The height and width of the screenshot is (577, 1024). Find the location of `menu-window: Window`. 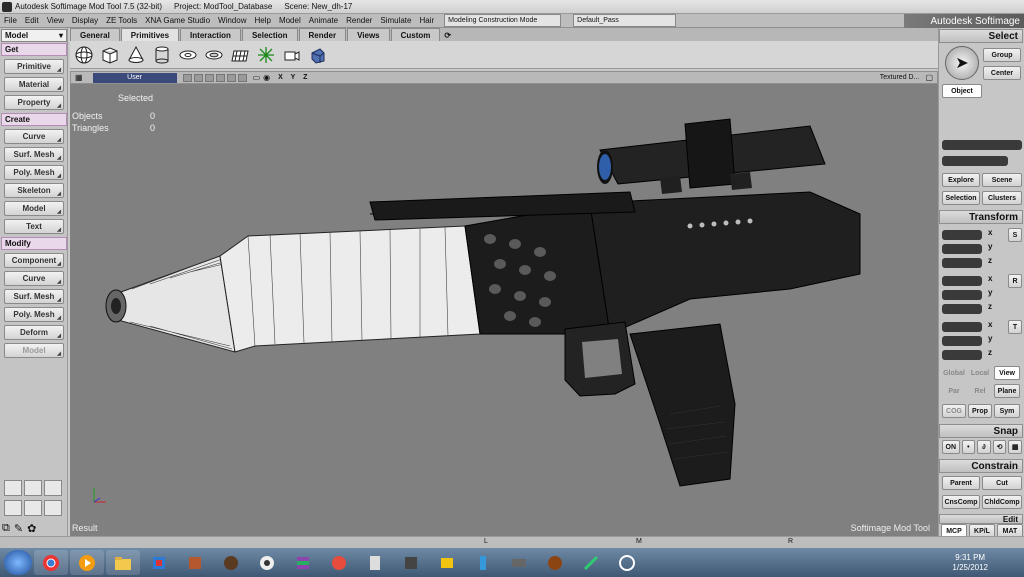

menu-window: Window is located at coordinates (232, 20).